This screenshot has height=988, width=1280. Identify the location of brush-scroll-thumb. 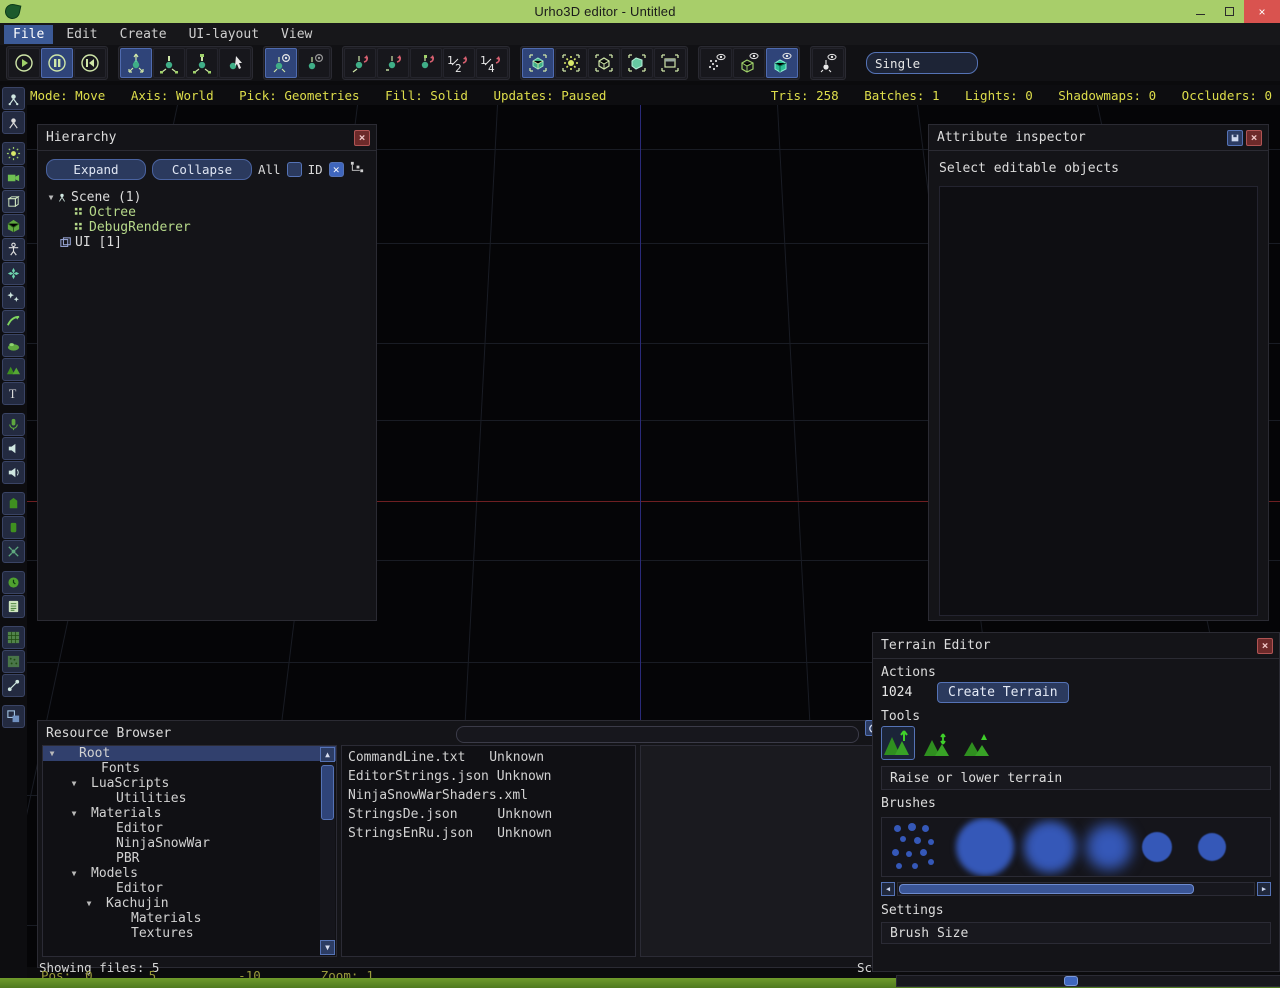
(1046, 889).